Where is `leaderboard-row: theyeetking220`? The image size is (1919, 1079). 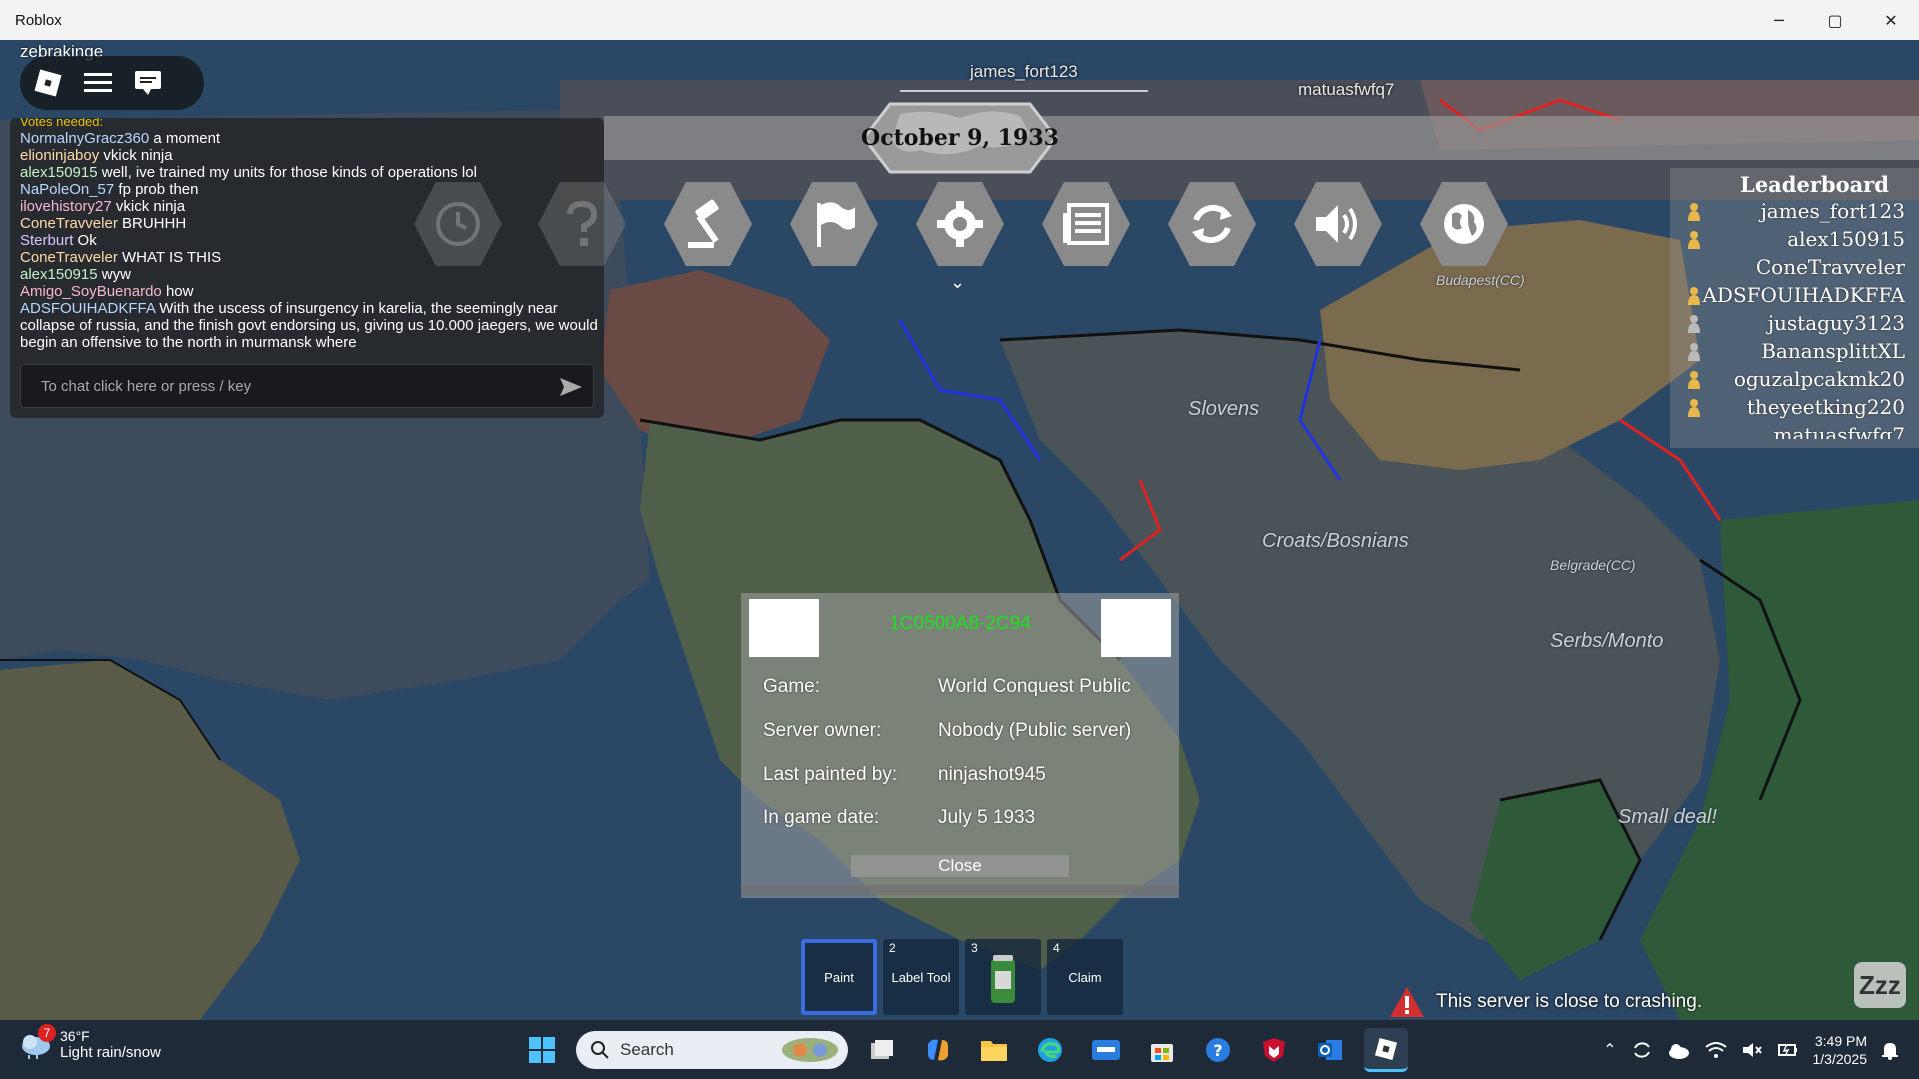 leaderboard-row: theyeetking220 is located at coordinates (1794, 407).